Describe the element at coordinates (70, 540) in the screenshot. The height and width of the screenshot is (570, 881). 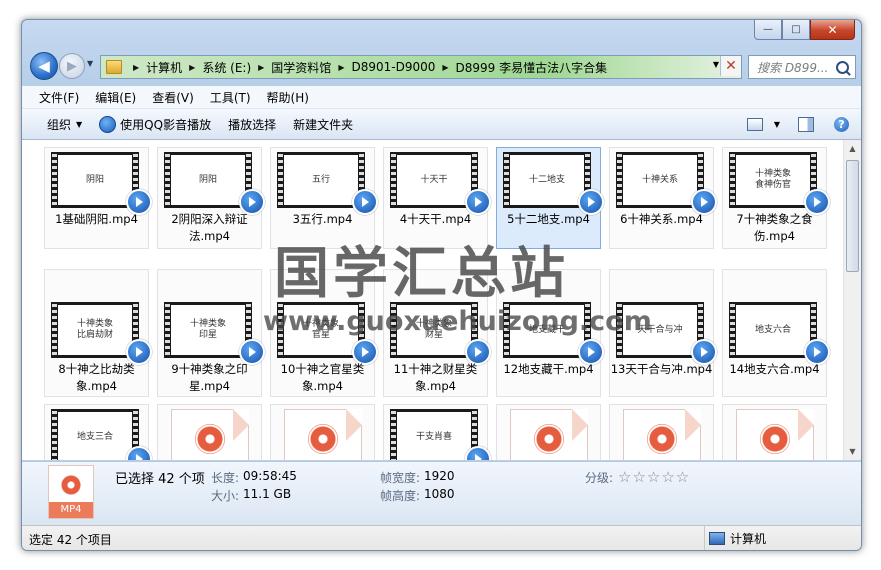
I see `status-selected-items: 选定 42 个项目` at that location.